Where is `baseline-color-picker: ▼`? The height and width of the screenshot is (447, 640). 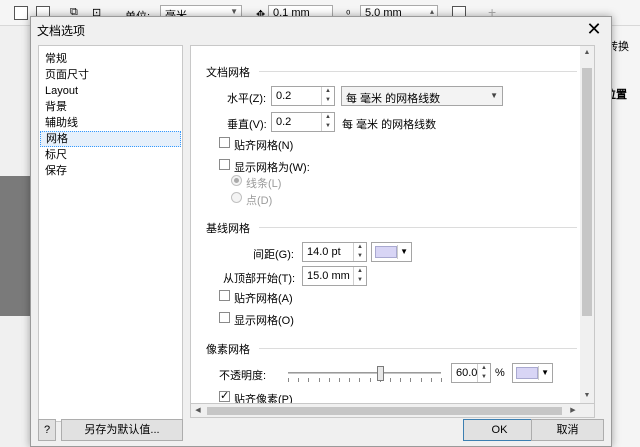 baseline-color-picker: ▼ is located at coordinates (391, 252).